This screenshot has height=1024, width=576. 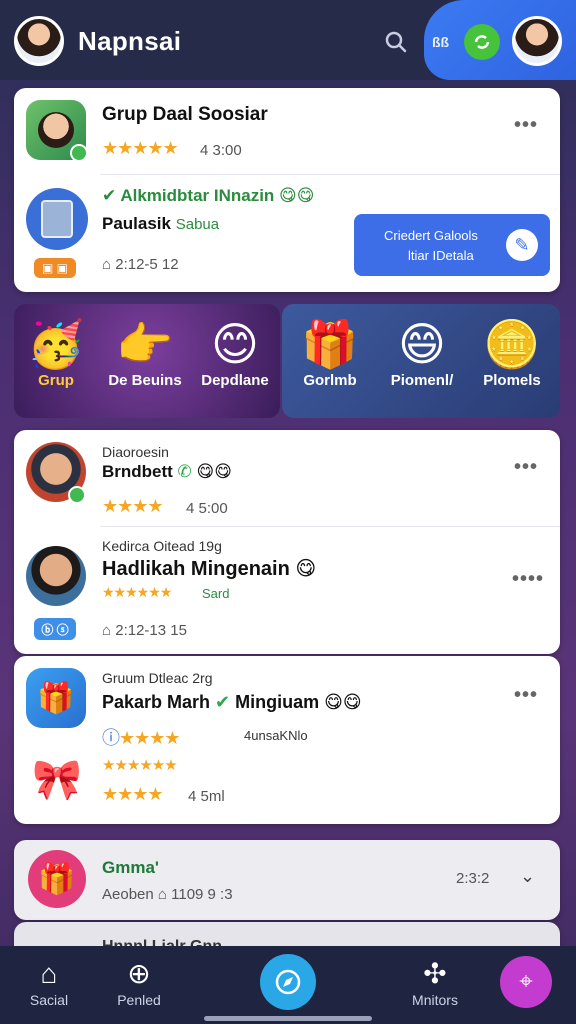 What do you see at coordinates (182, 471) in the screenshot?
I see `whatsapp-icon: ✆` at bounding box center [182, 471].